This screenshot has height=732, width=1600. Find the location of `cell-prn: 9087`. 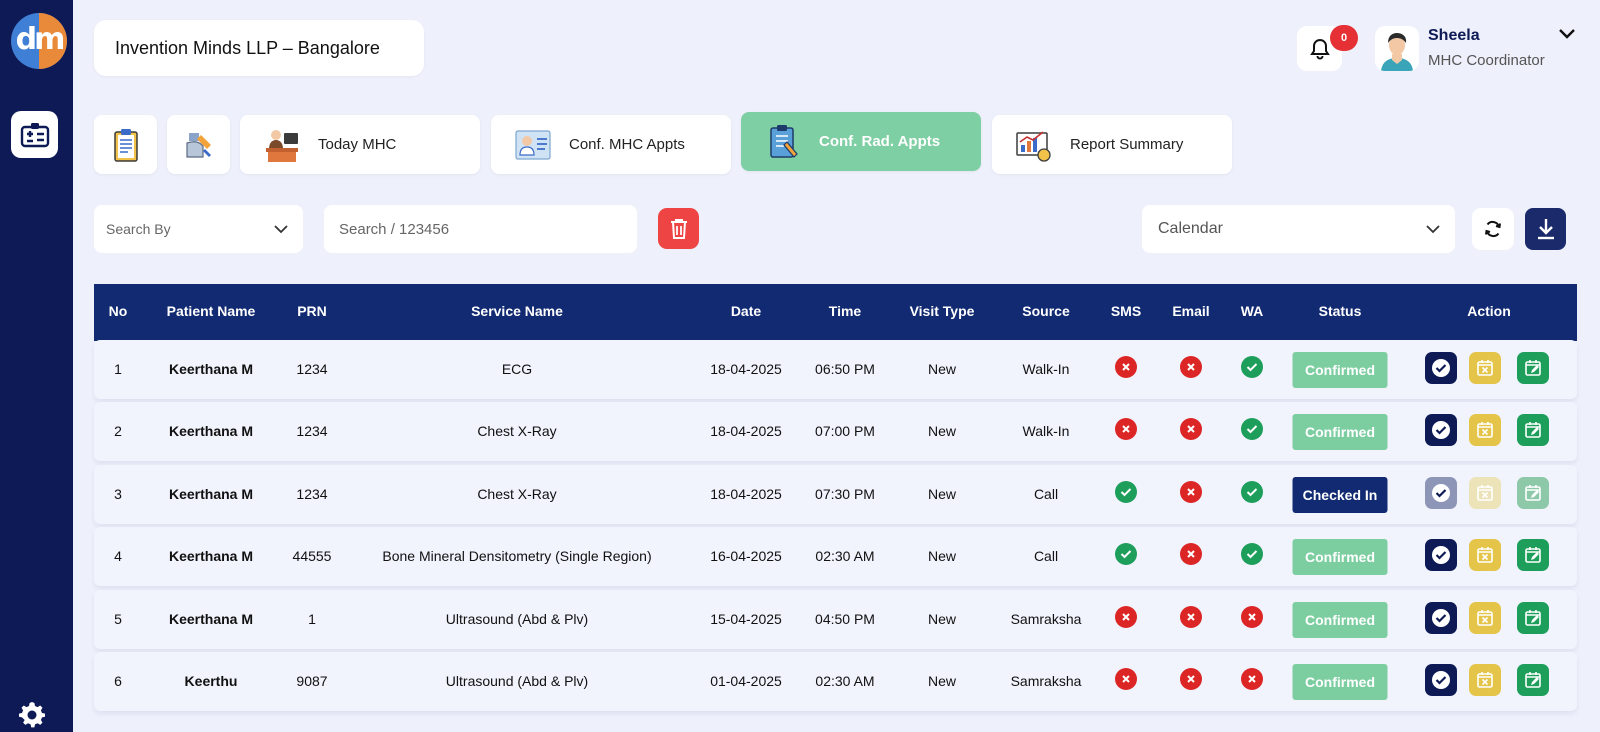

cell-prn: 9087 is located at coordinates (312, 681).